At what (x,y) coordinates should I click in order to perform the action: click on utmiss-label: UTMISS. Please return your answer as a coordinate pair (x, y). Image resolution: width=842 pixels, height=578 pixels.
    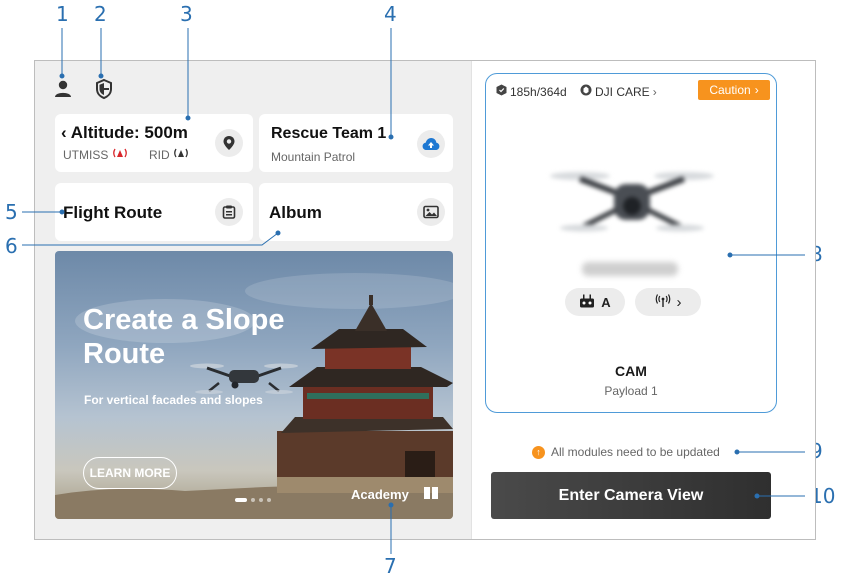
    Looking at the image, I should click on (86, 155).